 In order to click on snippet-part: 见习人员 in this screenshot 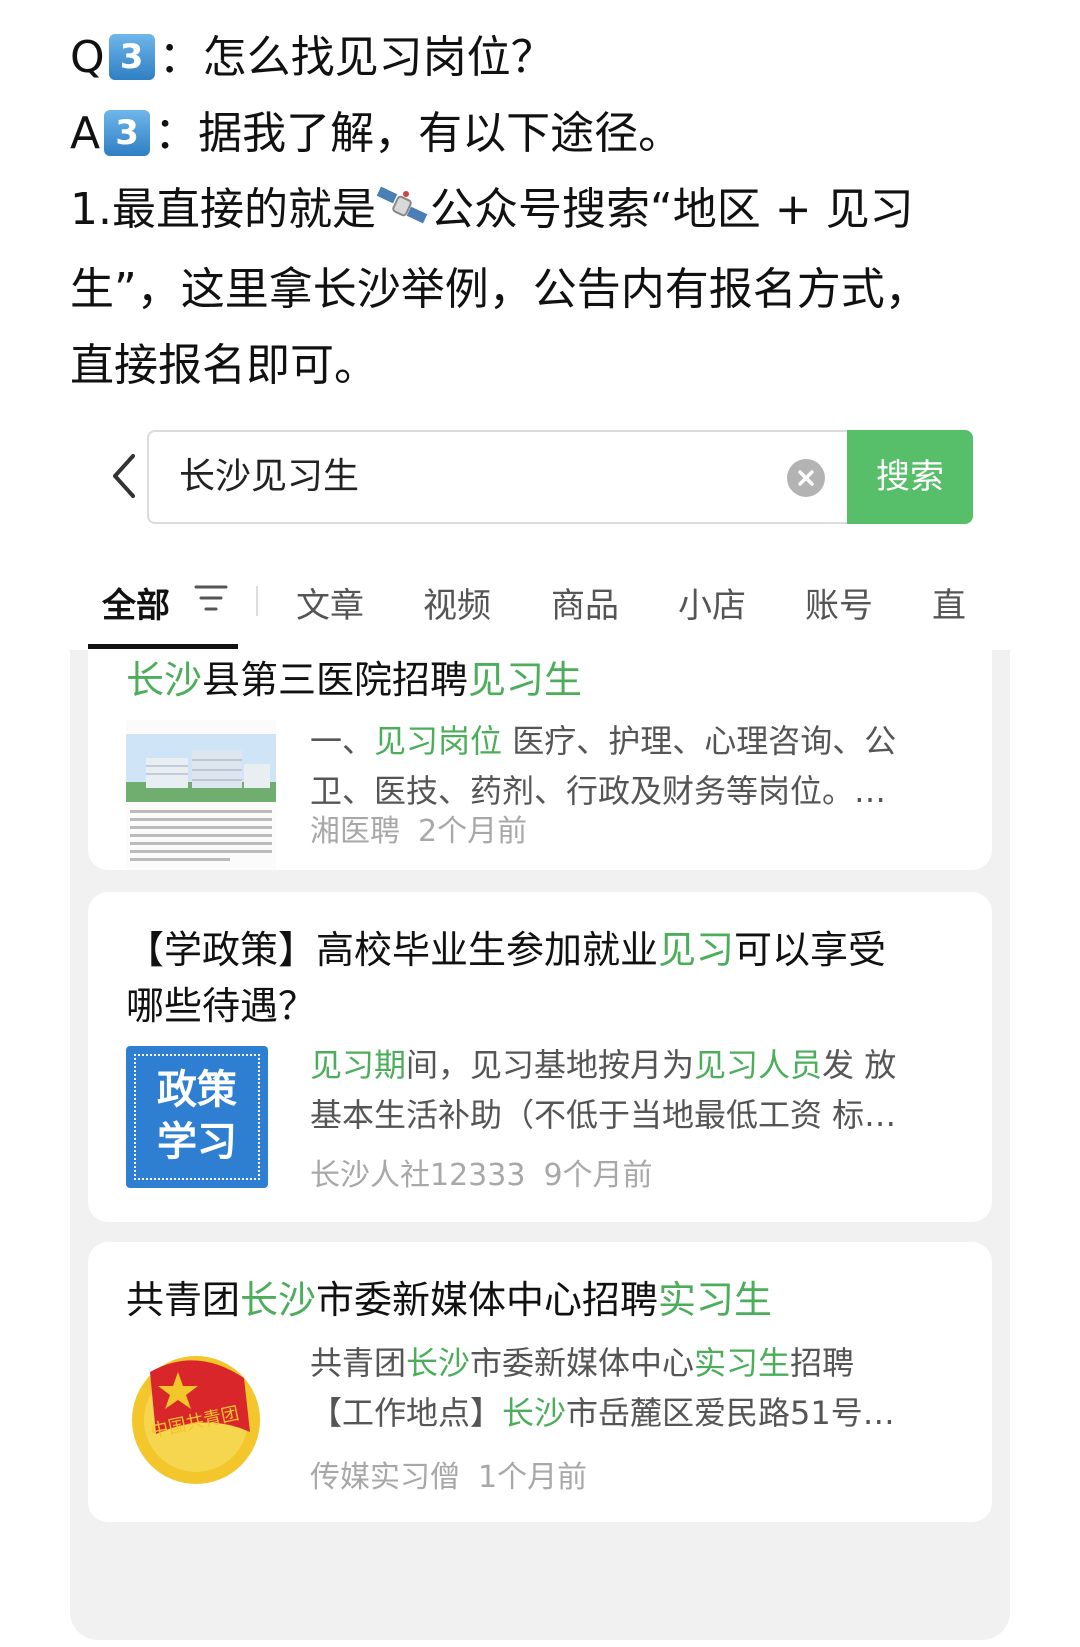, I will do `click(758, 1065)`.